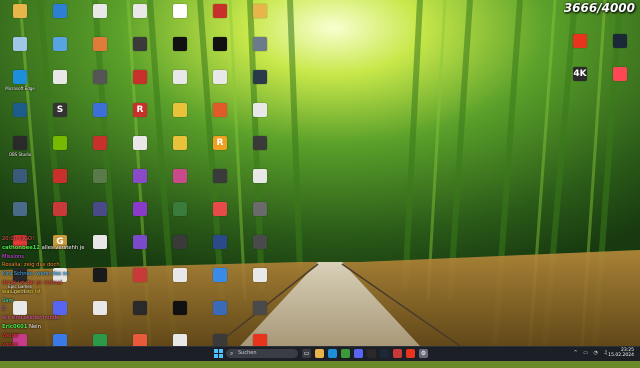 Image resolution: width=640 pixels, height=368 pixels. Describe the element at coordinates (306, 353) in the screenshot. I see `task-view-icon: ▭` at that location.